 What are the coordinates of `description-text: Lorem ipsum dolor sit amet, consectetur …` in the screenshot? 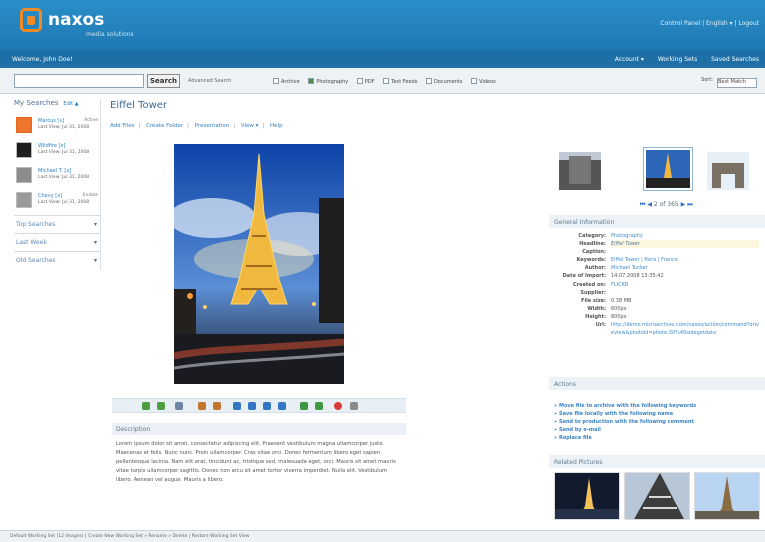 It's located at (256, 462).